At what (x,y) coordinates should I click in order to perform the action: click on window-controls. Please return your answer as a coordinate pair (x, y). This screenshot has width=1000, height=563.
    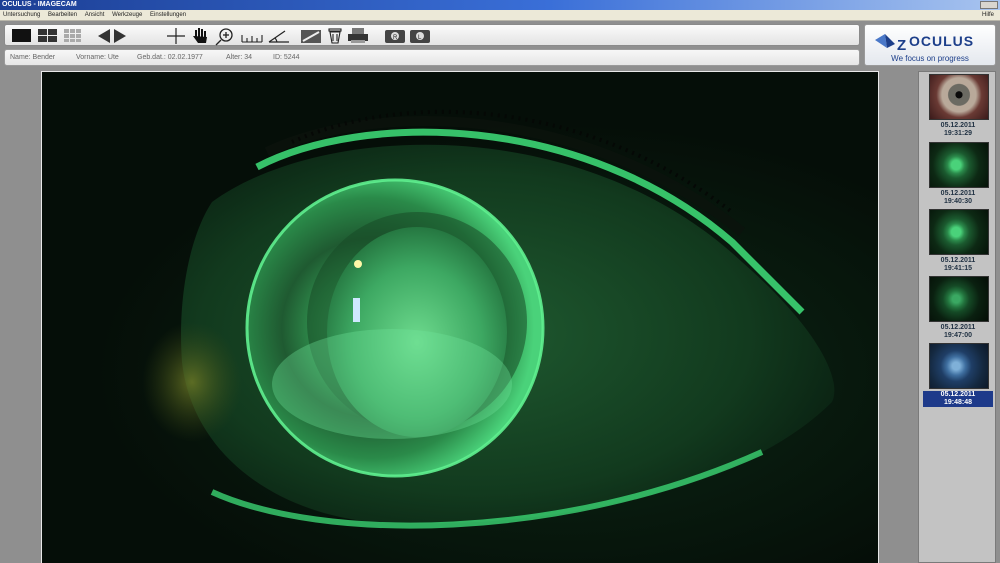
    Looking at the image, I should click on (989, 5).